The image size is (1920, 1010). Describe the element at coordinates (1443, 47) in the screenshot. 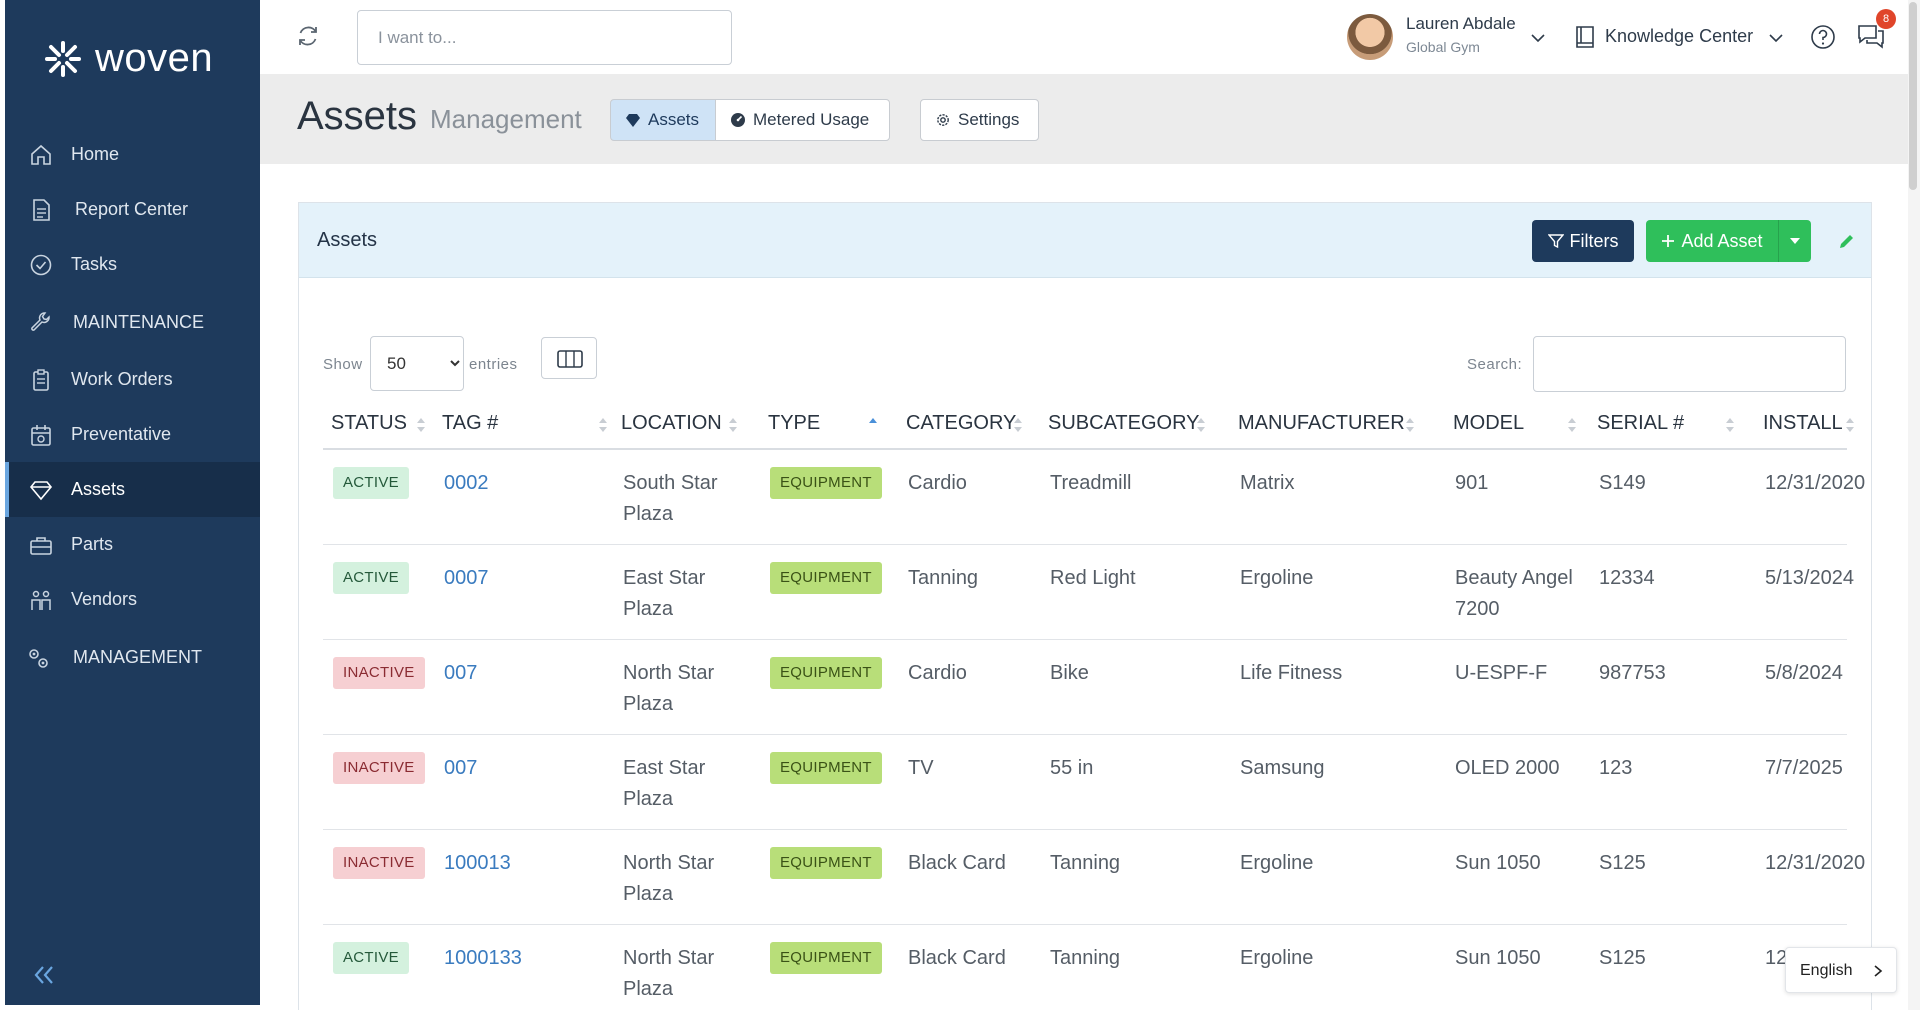

I see `user-company: Global Gym` at that location.